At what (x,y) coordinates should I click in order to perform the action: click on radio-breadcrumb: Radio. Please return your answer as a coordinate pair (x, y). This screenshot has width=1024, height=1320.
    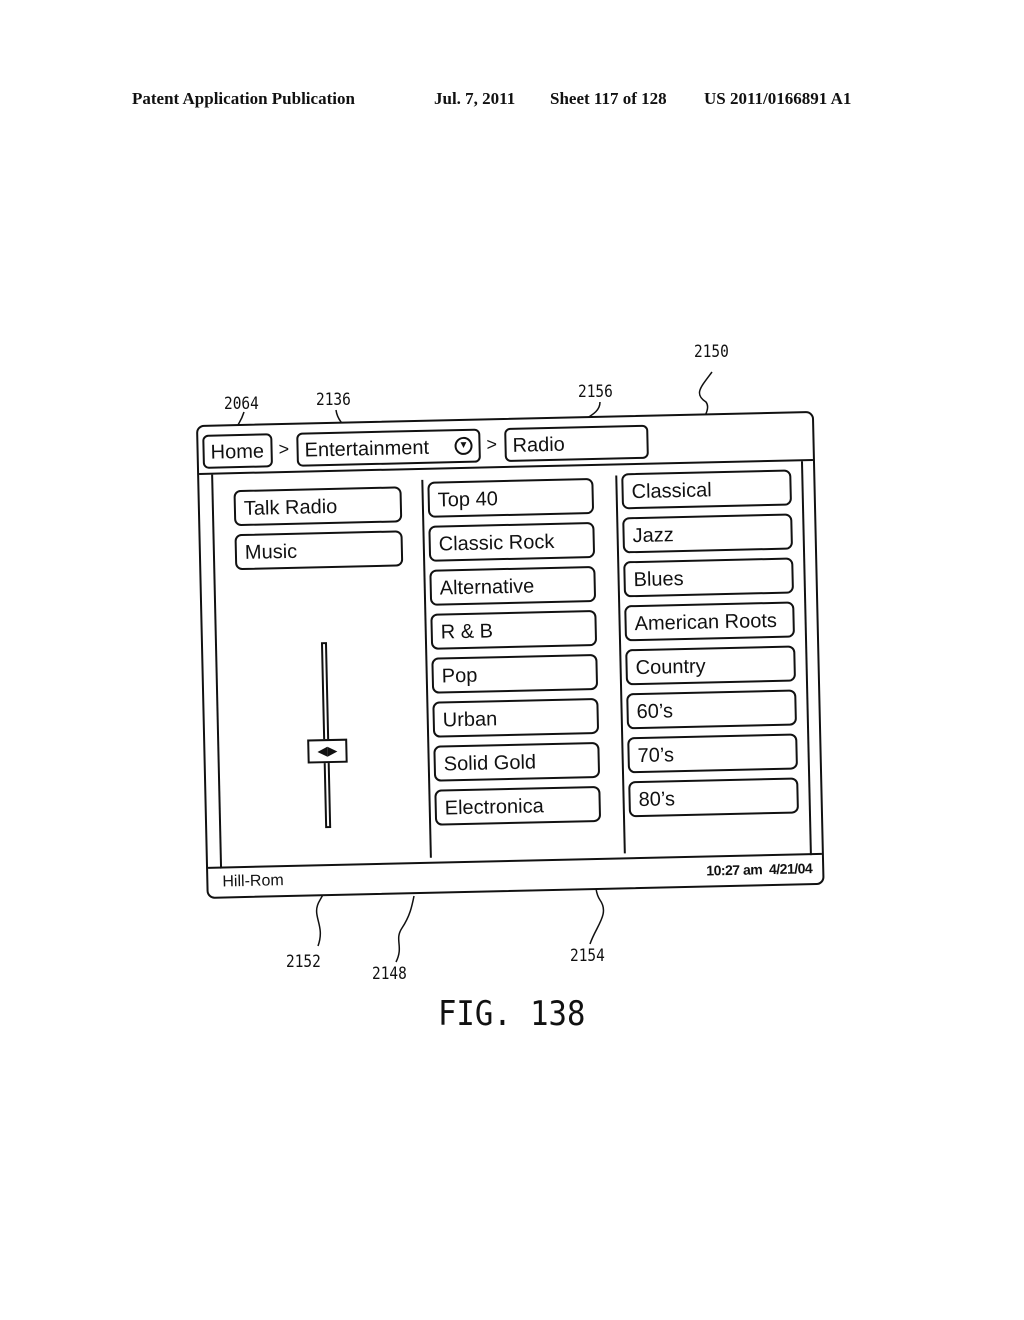
    Looking at the image, I should click on (576, 443).